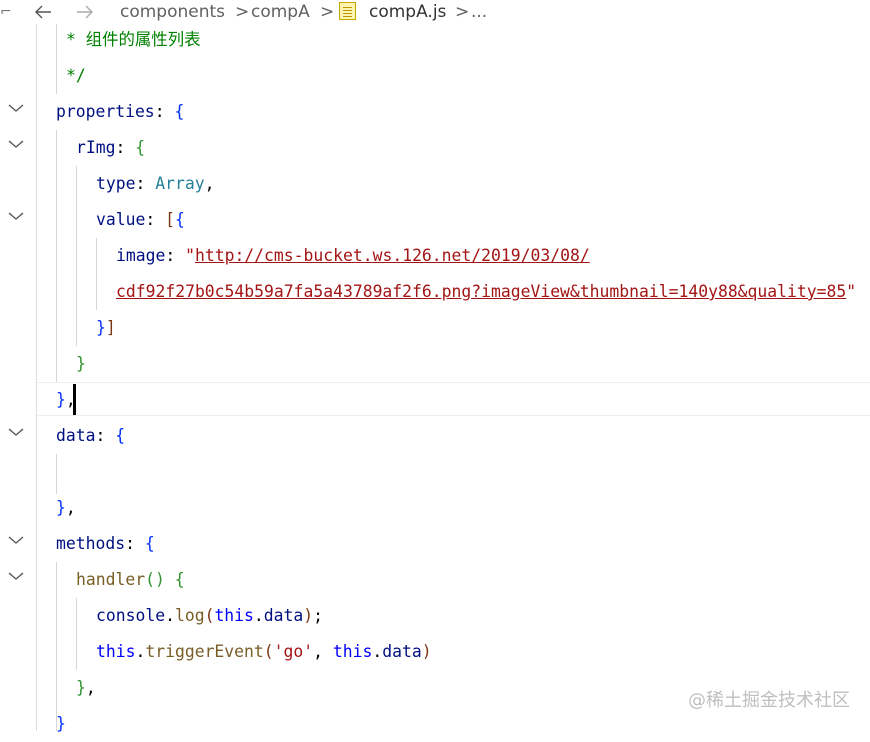 The image size is (870, 742). I want to click on code-line: }], so click(106, 327).